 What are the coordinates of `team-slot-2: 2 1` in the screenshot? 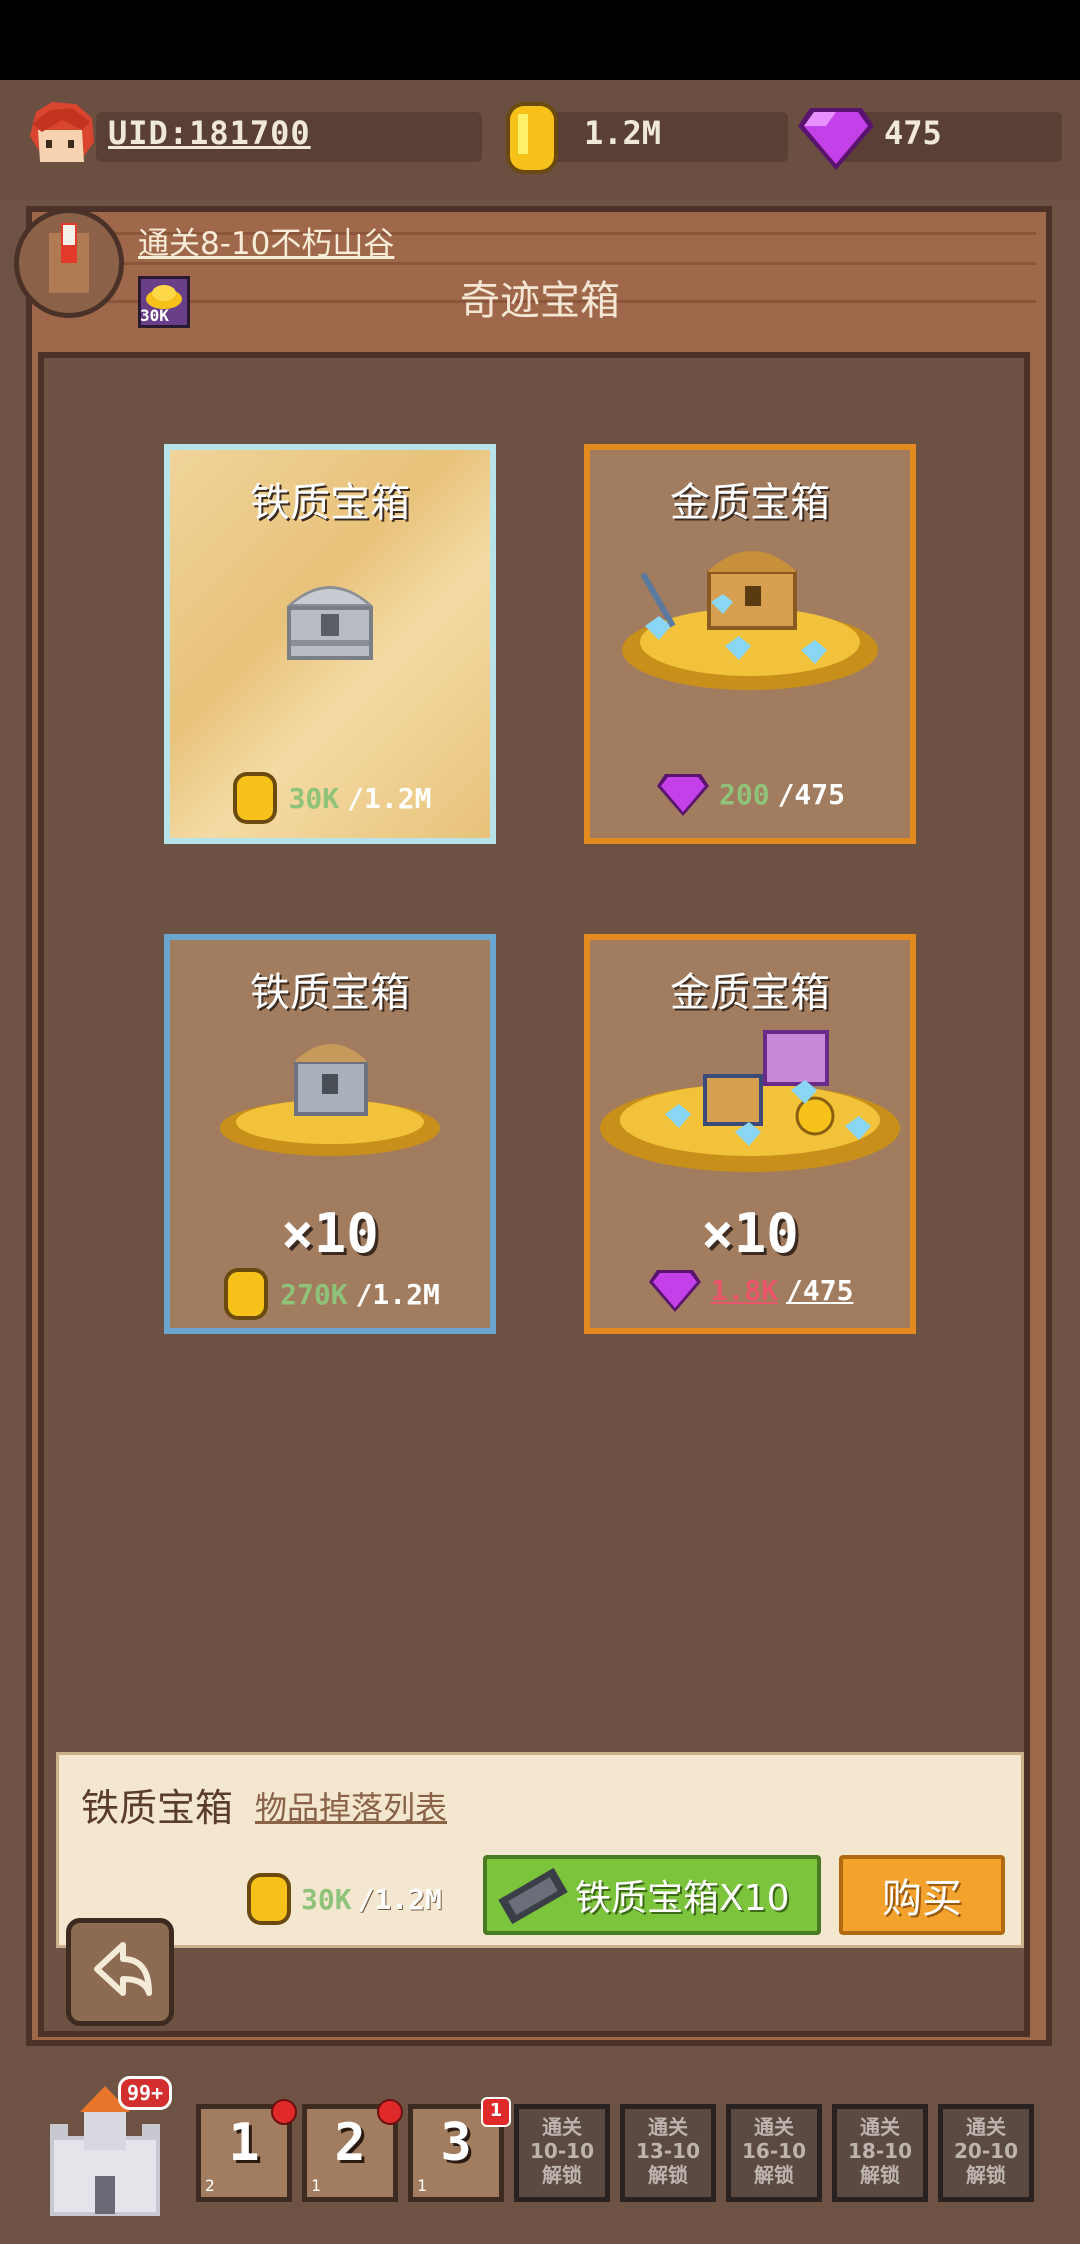 It's located at (352, 2150).